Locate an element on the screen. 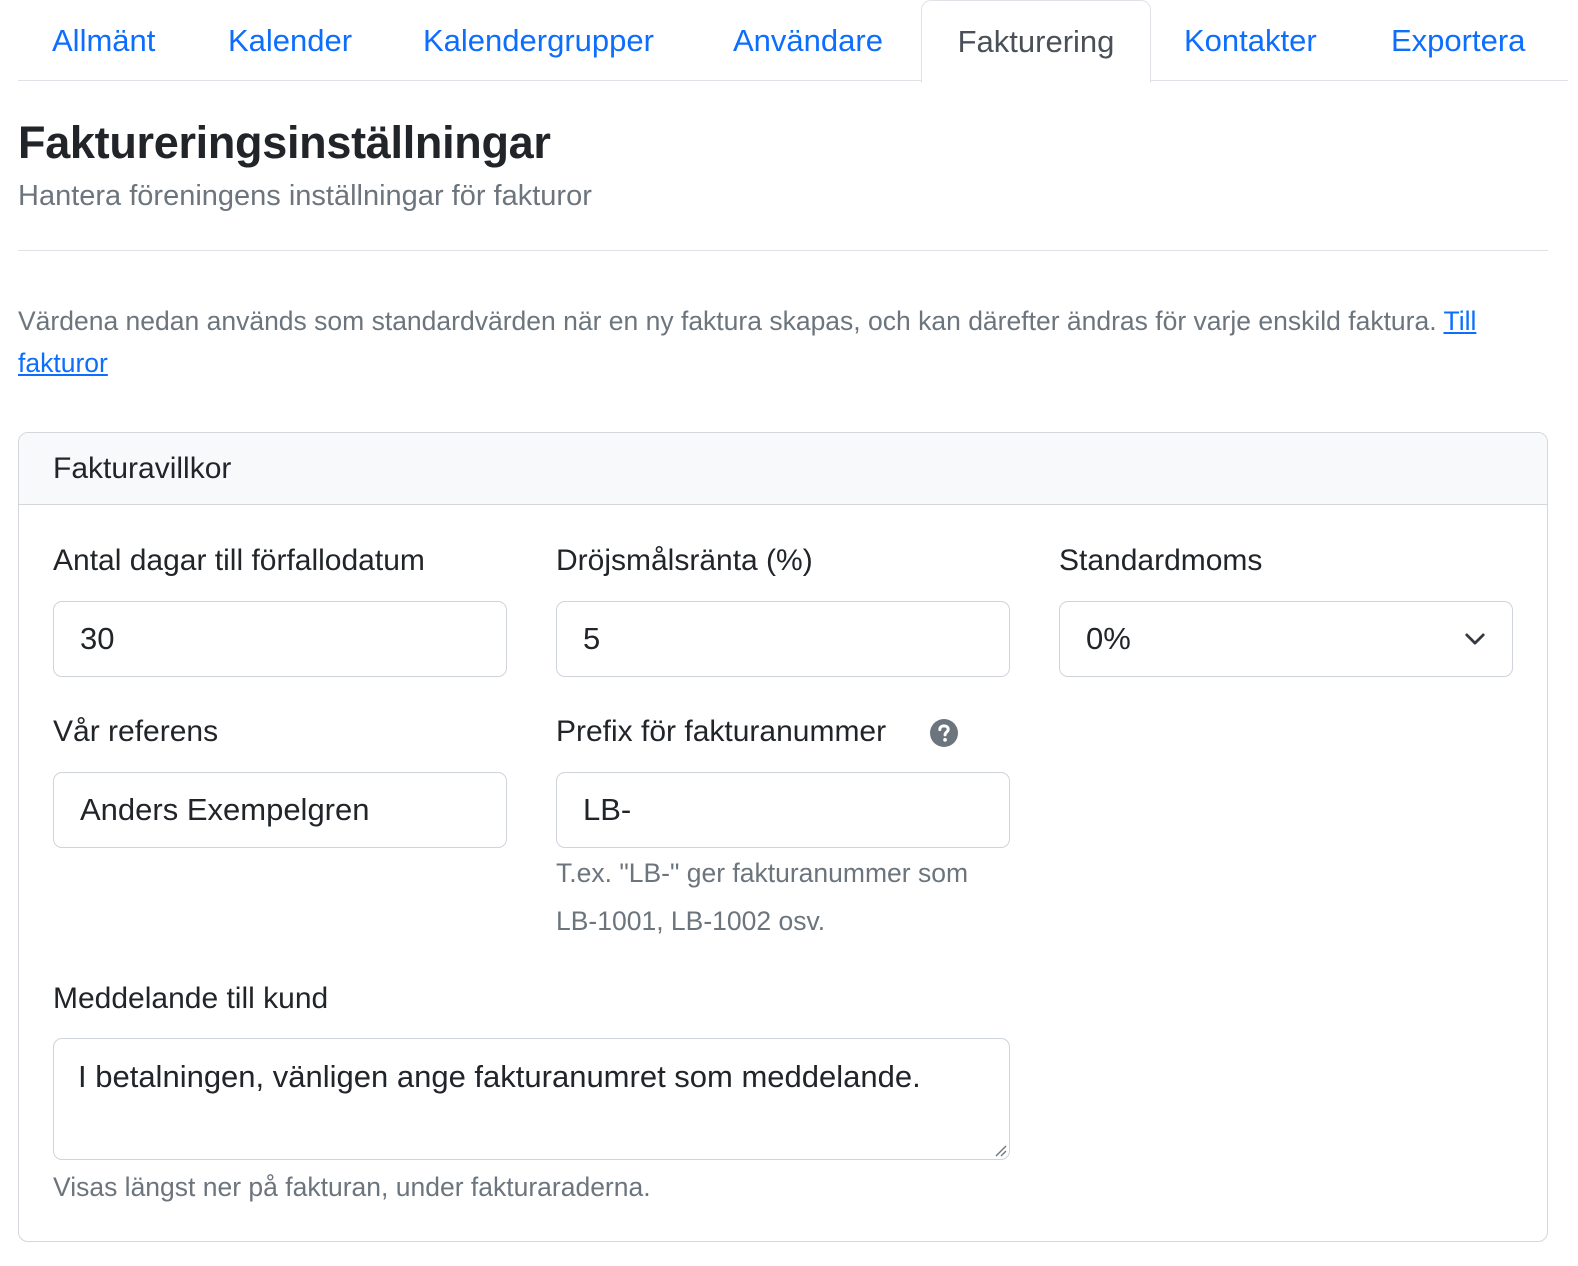  header-divider is located at coordinates (783, 250).